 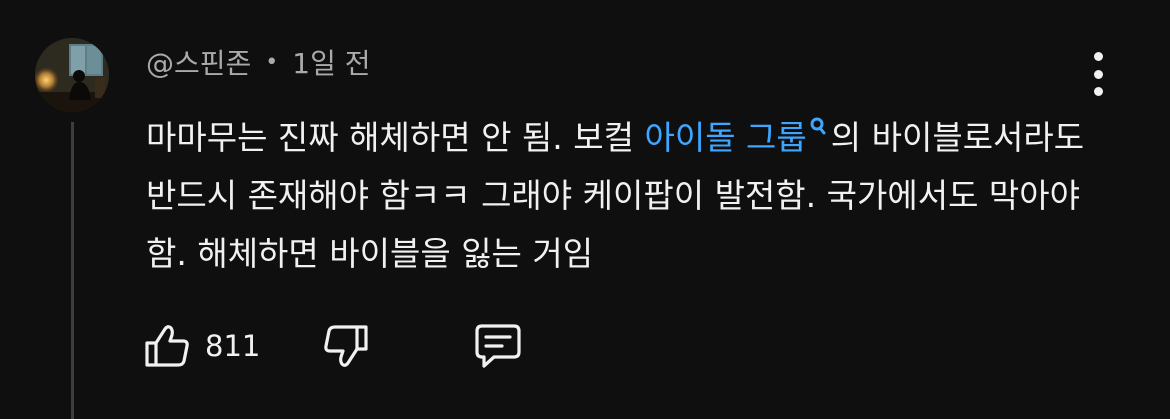 I want to click on avatar-image, so click(x=72, y=75).